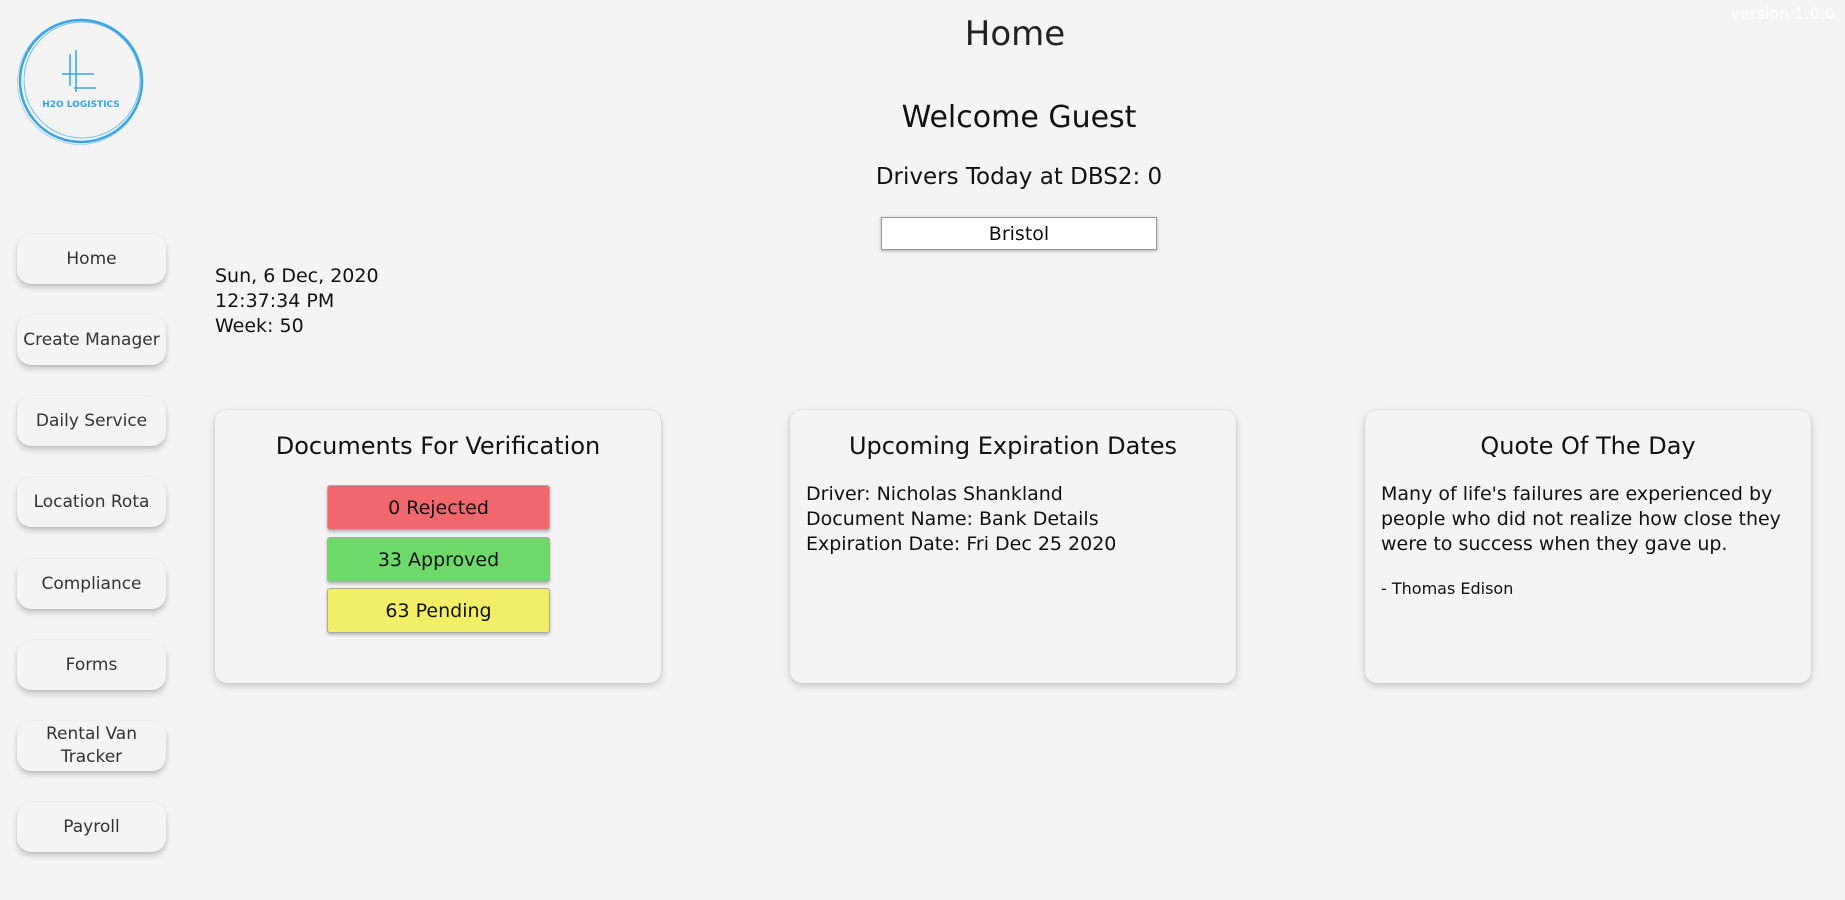 This screenshot has width=1845, height=900. What do you see at coordinates (91, 340) in the screenshot?
I see `nav-create-manager-button: Create Manager` at bounding box center [91, 340].